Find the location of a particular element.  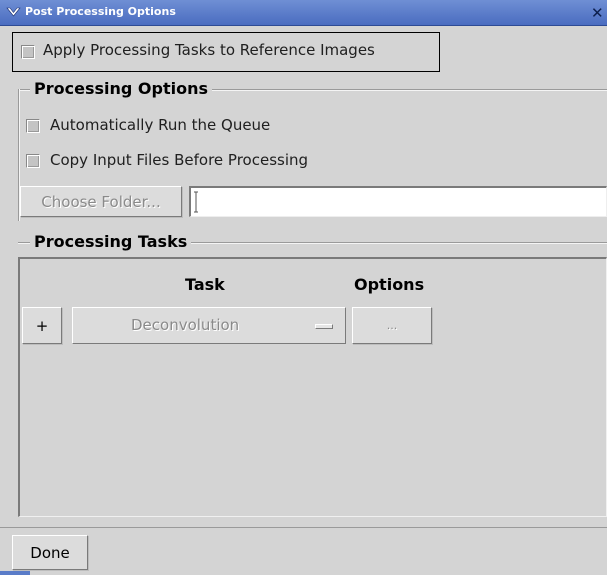

options-column-header: Options is located at coordinates (389, 284).